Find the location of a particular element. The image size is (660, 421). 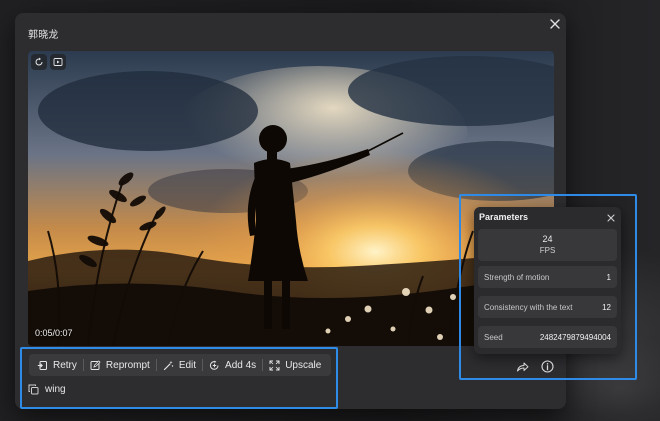

replay-button is located at coordinates (39, 62).